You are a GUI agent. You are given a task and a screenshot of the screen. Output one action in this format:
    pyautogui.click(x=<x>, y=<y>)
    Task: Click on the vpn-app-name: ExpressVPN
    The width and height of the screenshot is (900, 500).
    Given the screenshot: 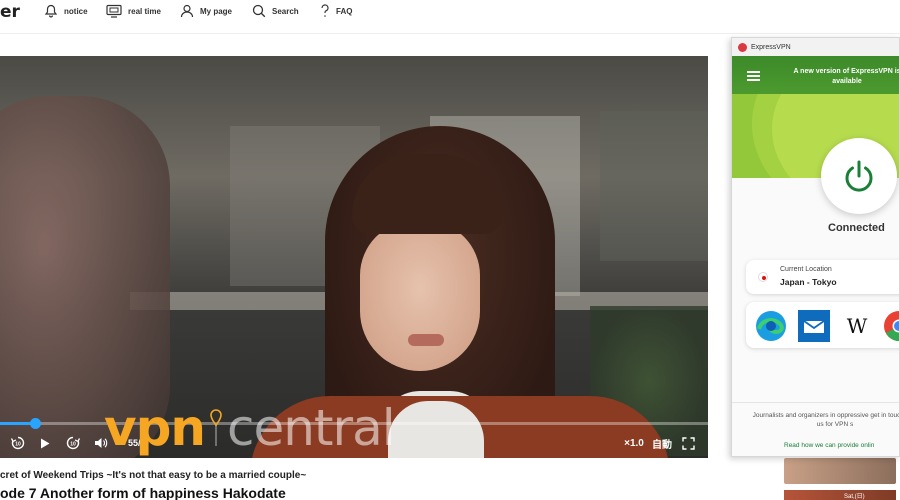 What is the action you would take?
    pyautogui.click(x=771, y=47)
    